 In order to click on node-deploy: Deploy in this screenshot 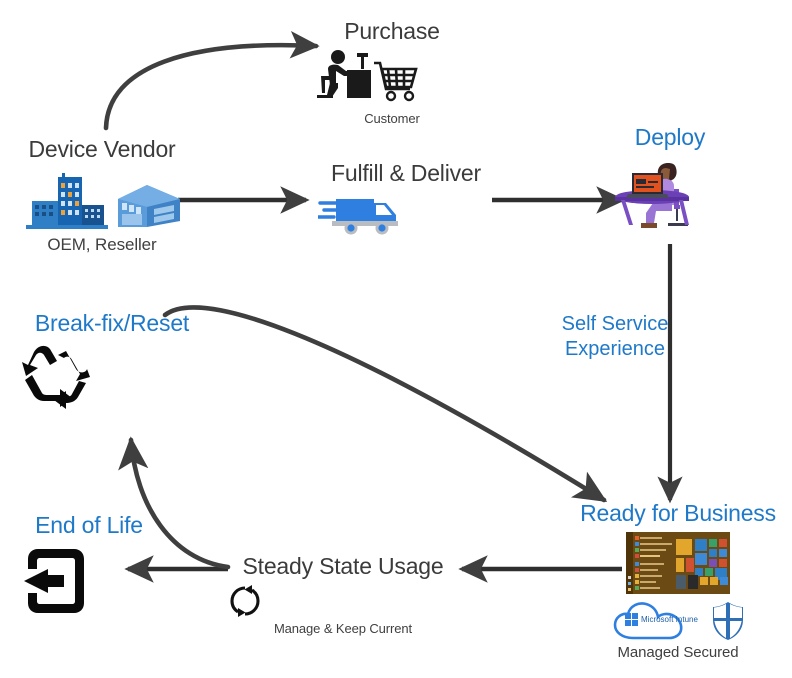, I will do `click(670, 177)`.